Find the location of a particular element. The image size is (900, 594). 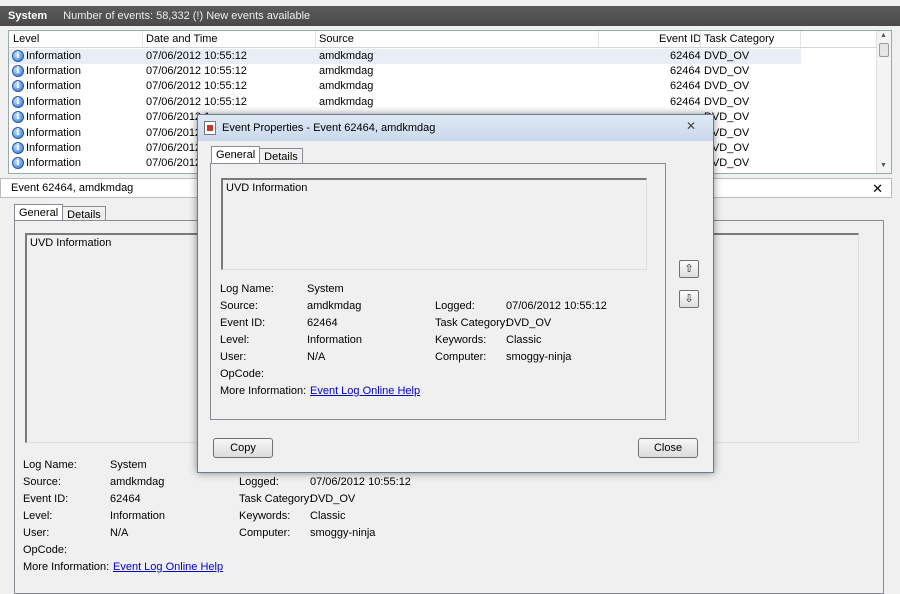

description-text: UVD Information is located at coordinates (71, 243).